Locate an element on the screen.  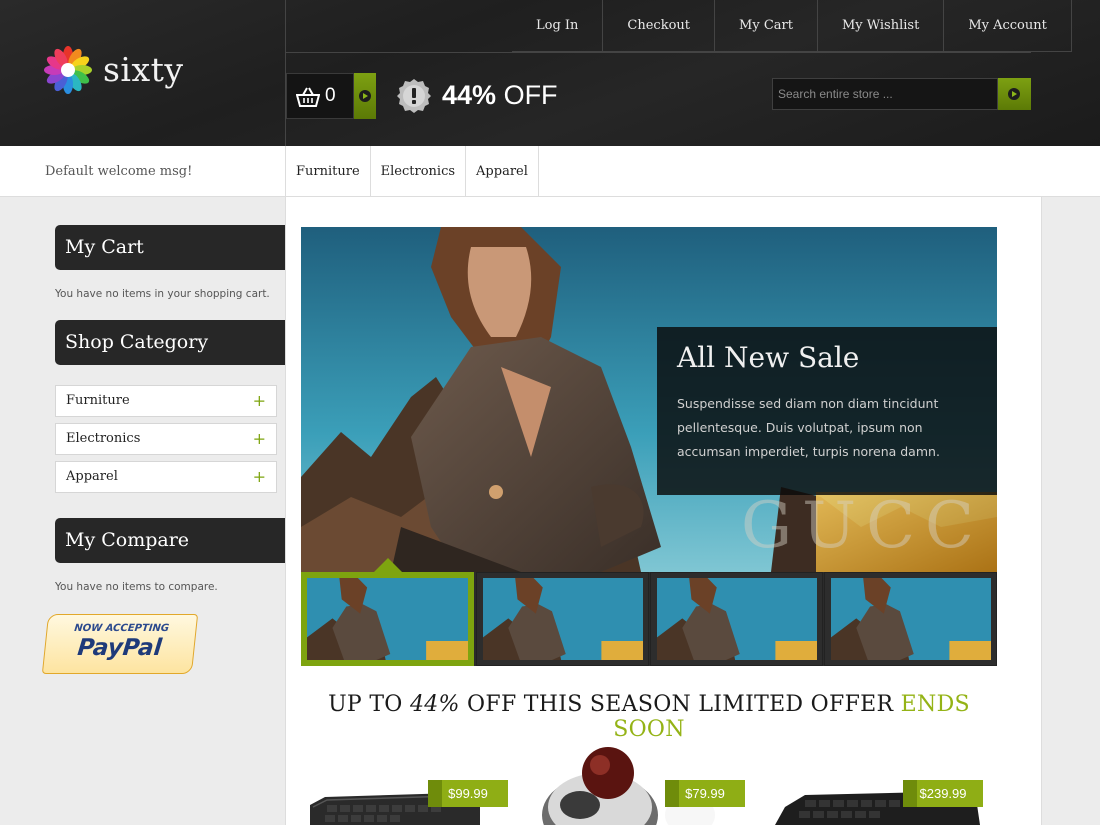
compare-empty-text: You have no items to compare. is located at coordinates (136, 587).